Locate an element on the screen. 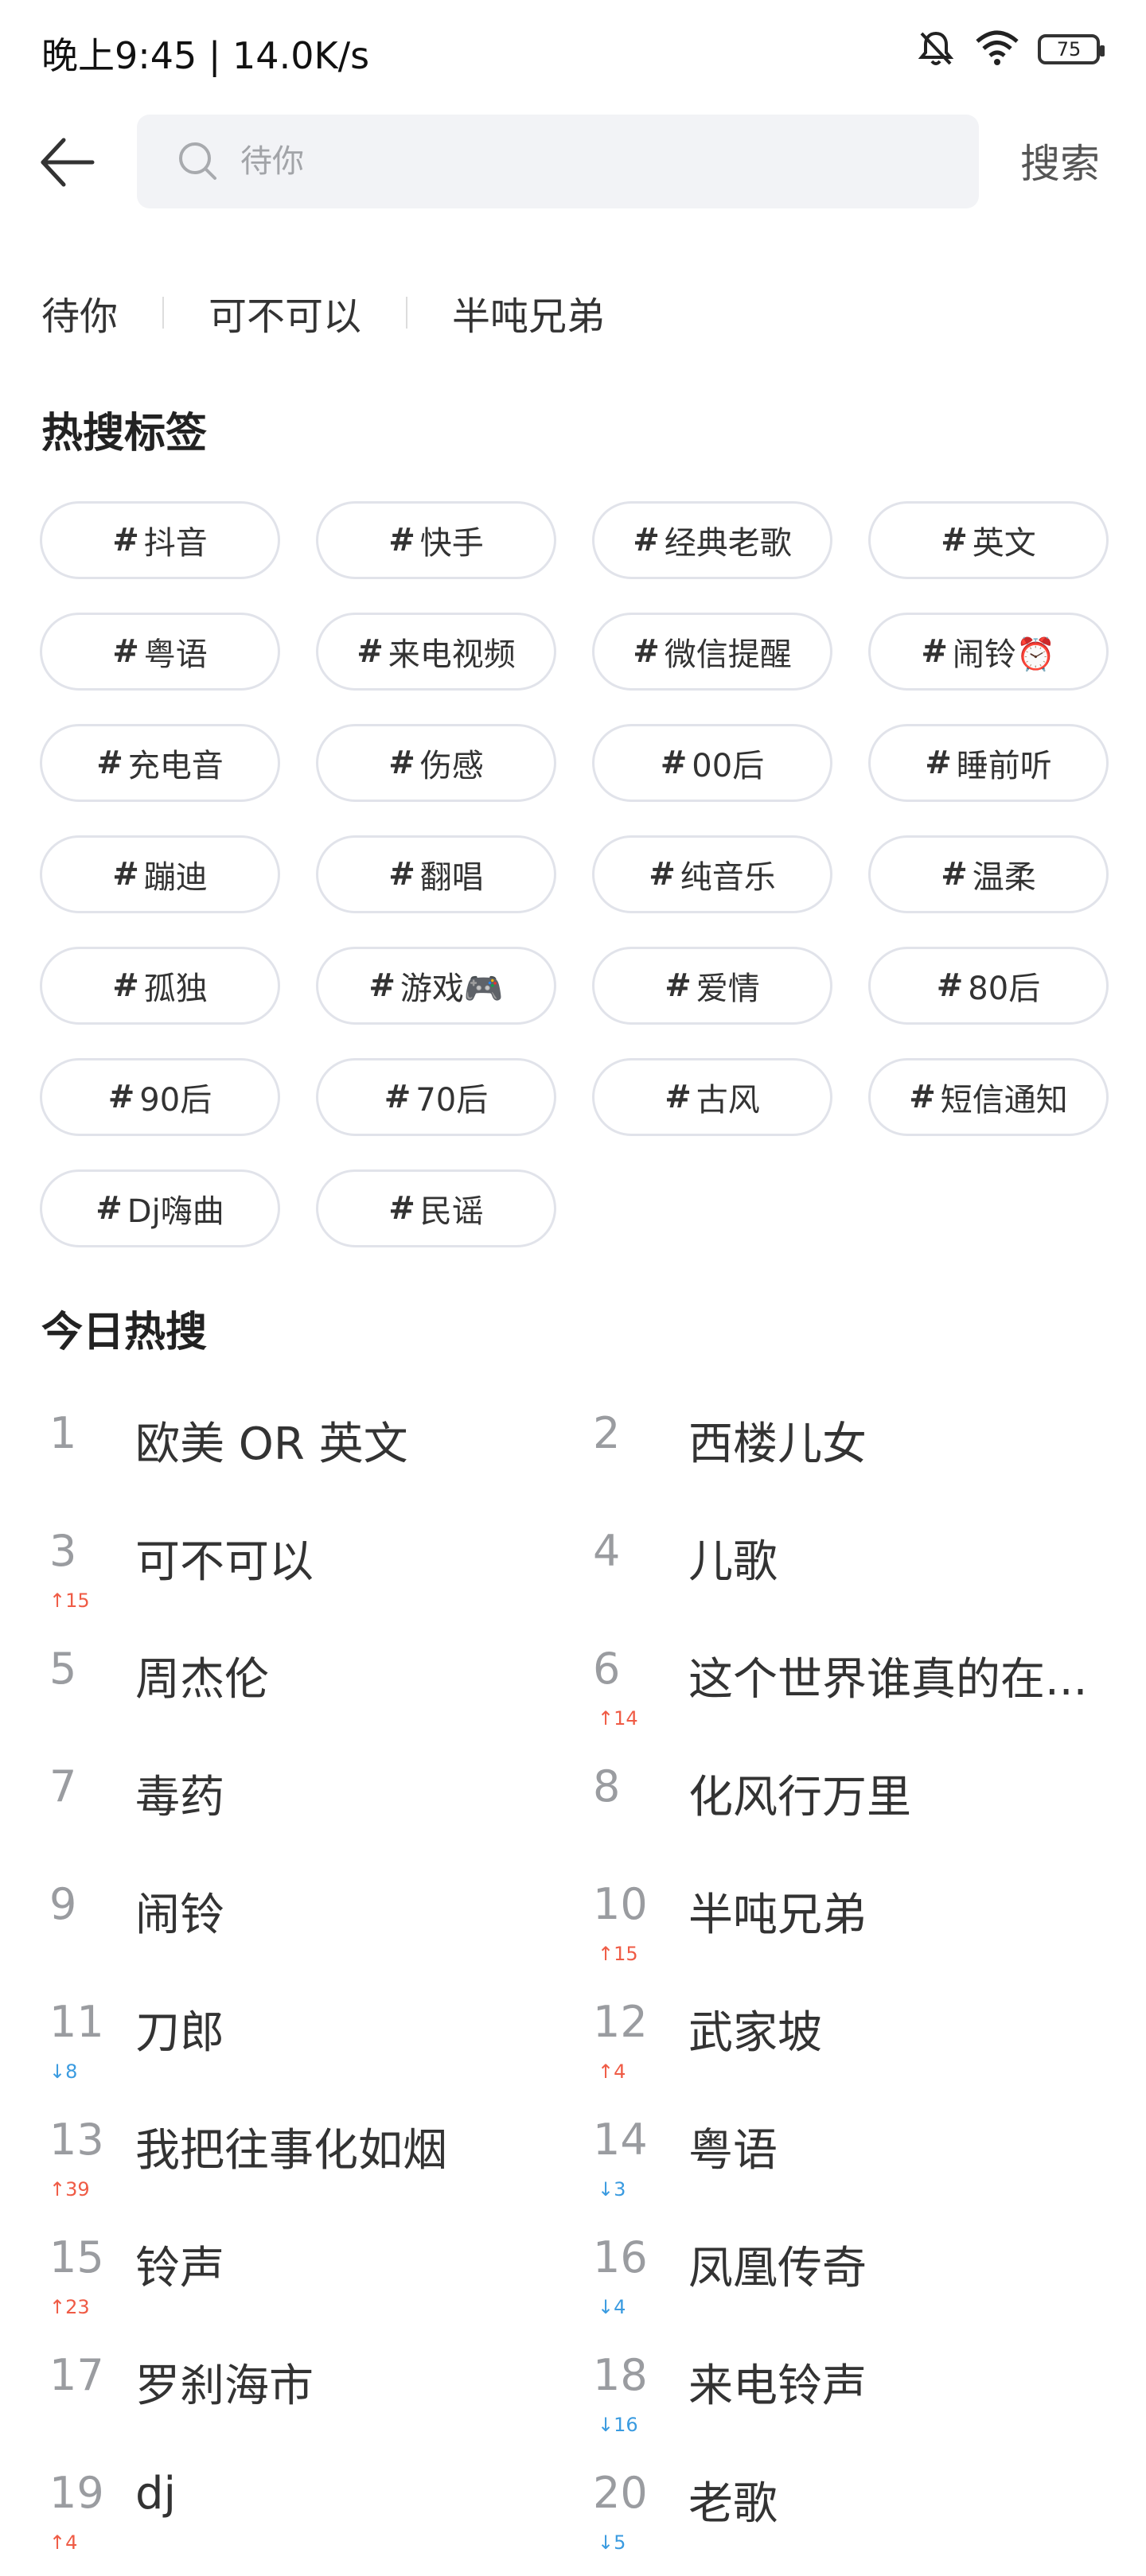 This screenshot has width=1146, height=2576. tag-chip: # 爱情 is located at coordinates (712, 986).